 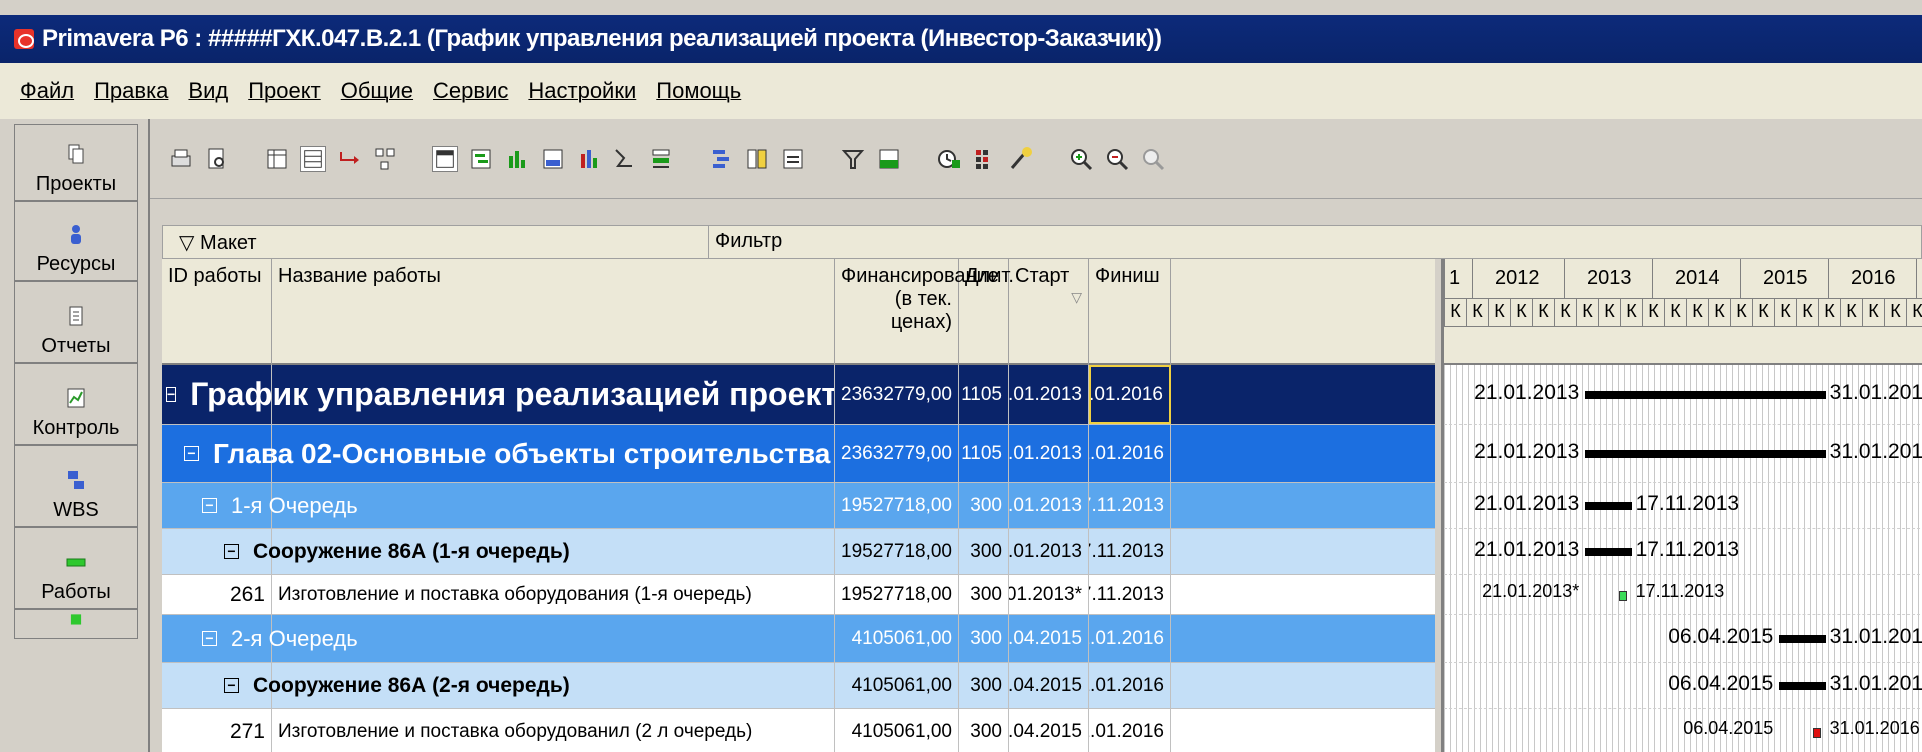 I want to click on col-header-start: Старт ▽, so click(x=1049, y=312).